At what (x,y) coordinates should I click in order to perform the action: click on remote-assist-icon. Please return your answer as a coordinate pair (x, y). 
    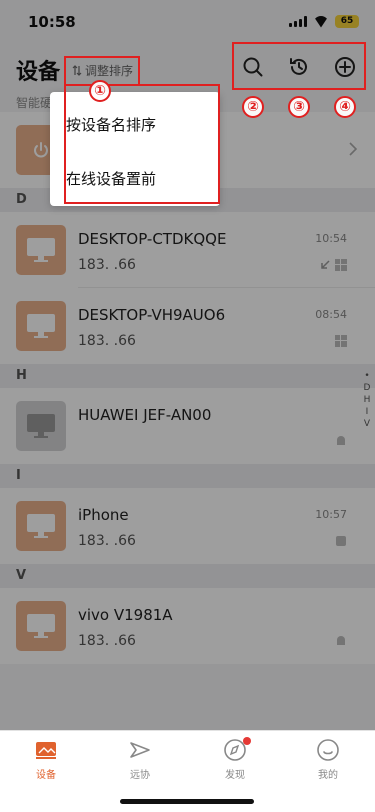
    Looking at the image, I should click on (140, 750).